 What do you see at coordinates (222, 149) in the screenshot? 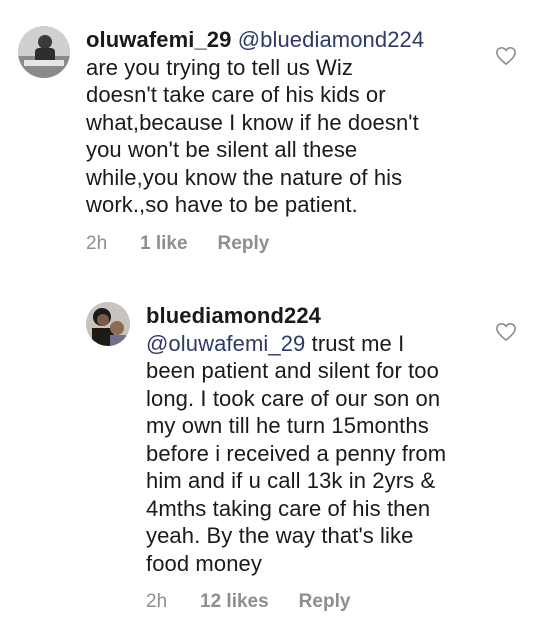
I see `comment-line: you won't be silent all these` at bounding box center [222, 149].